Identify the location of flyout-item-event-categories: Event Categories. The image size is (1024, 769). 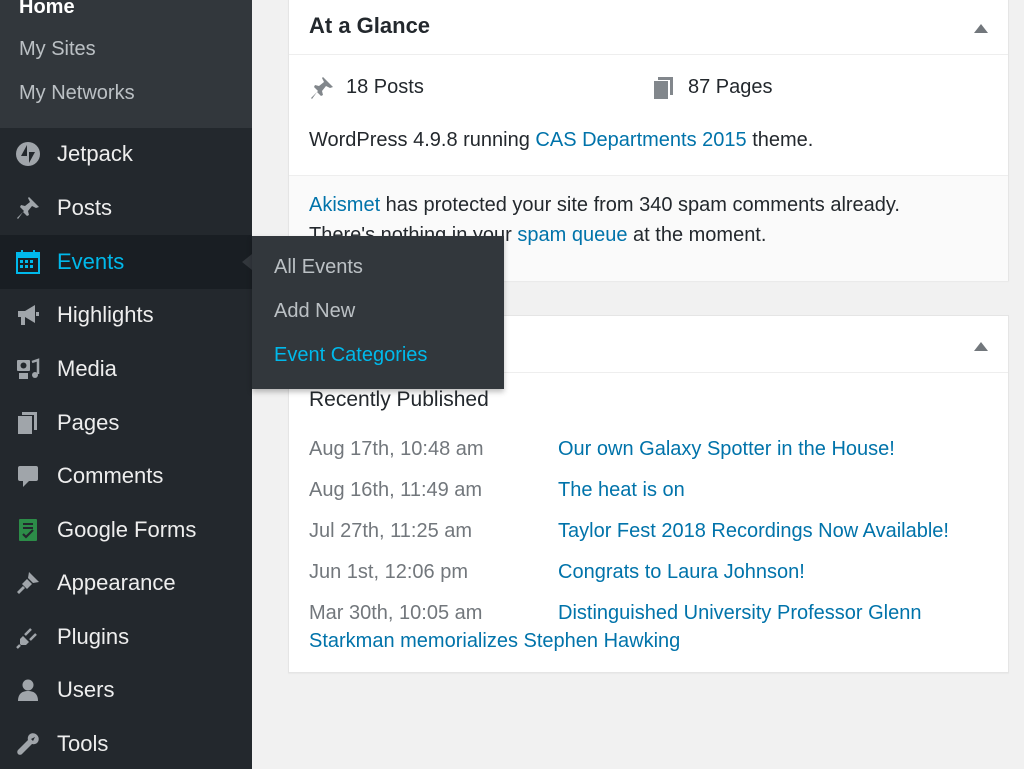
(350, 355).